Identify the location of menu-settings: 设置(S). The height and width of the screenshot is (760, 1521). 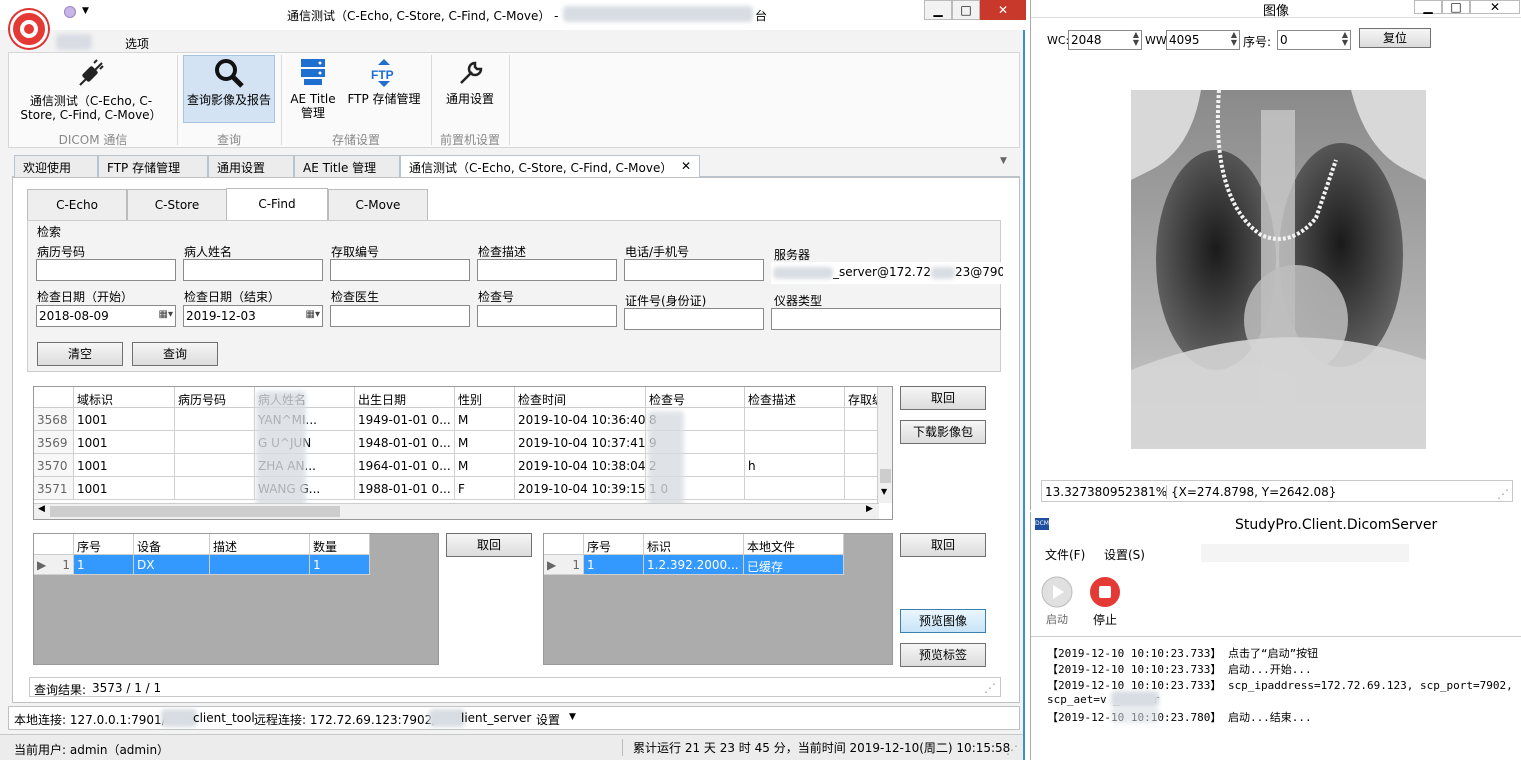
(1124, 554).